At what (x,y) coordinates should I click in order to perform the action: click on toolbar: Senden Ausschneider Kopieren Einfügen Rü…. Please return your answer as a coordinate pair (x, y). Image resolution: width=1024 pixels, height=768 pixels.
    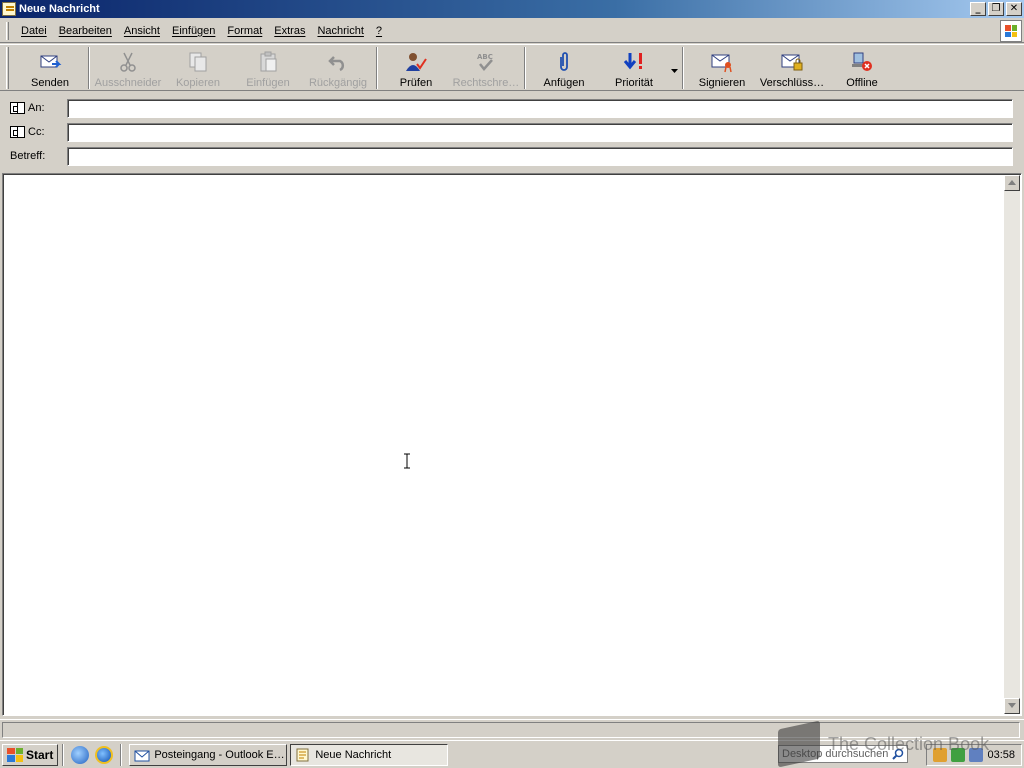
    Looking at the image, I should click on (512, 67).